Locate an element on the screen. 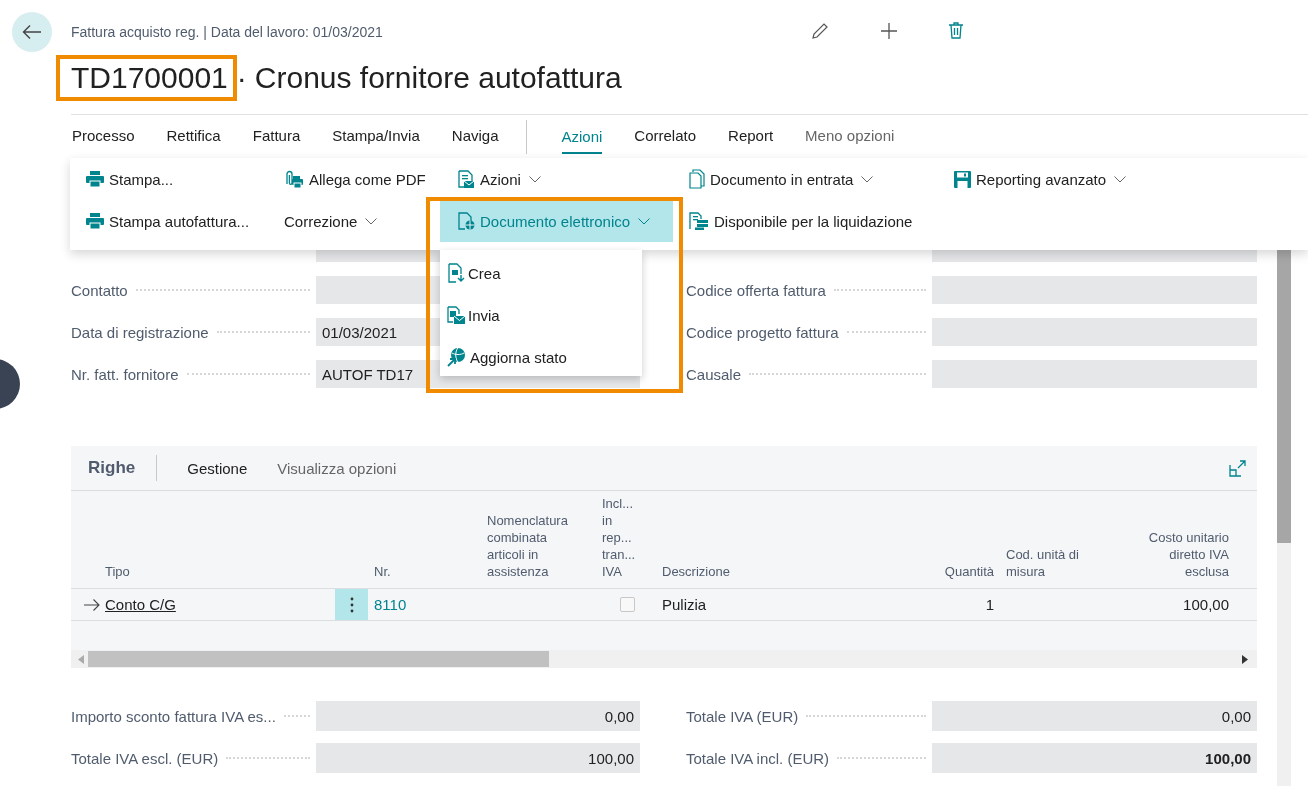  column-header: Quantità is located at coordinates (969, 571).